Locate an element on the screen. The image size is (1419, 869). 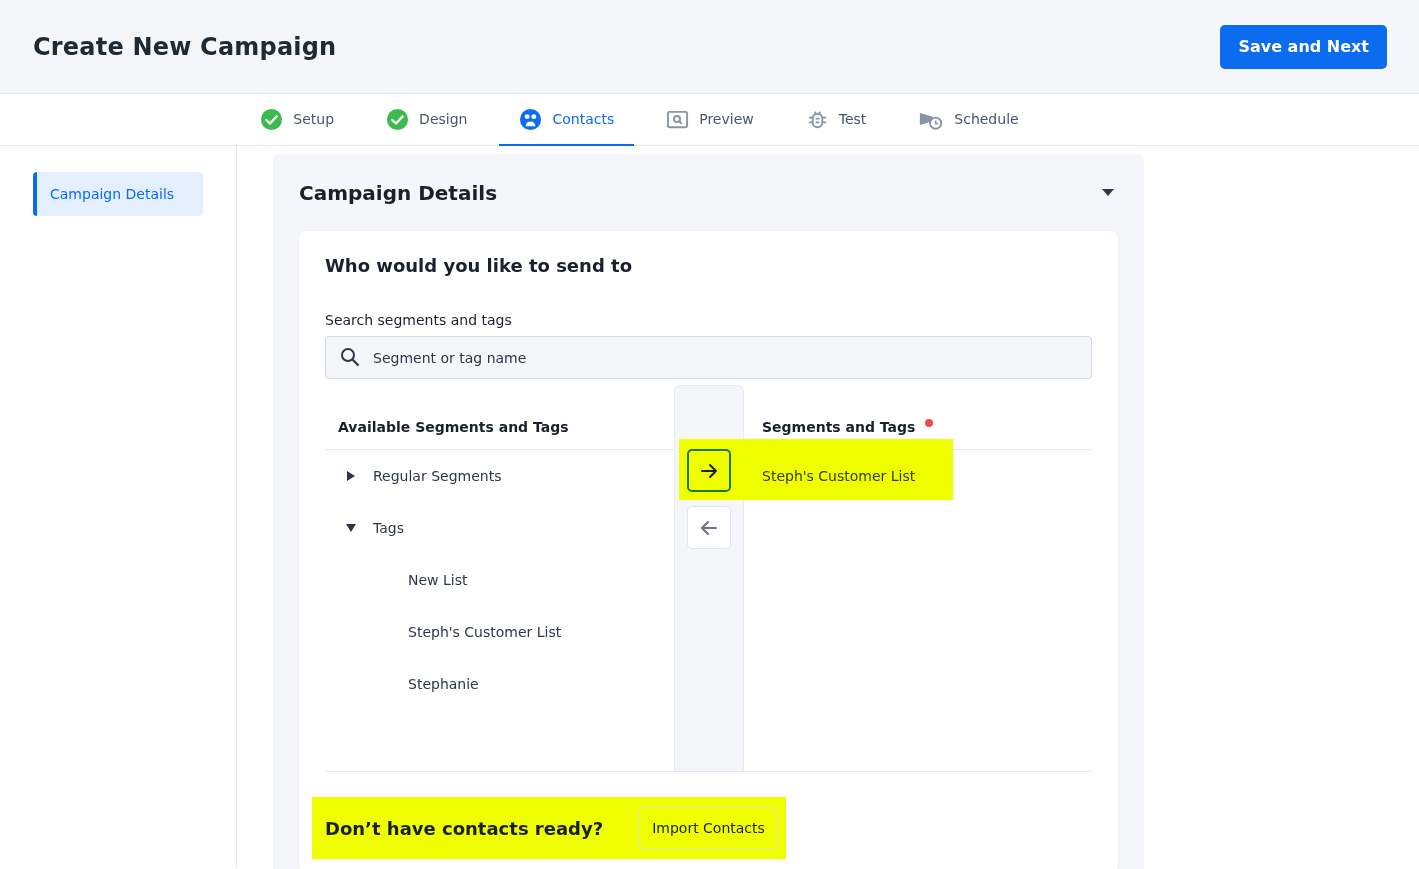
step-tab: Preview is located at coordinates (710, 120).